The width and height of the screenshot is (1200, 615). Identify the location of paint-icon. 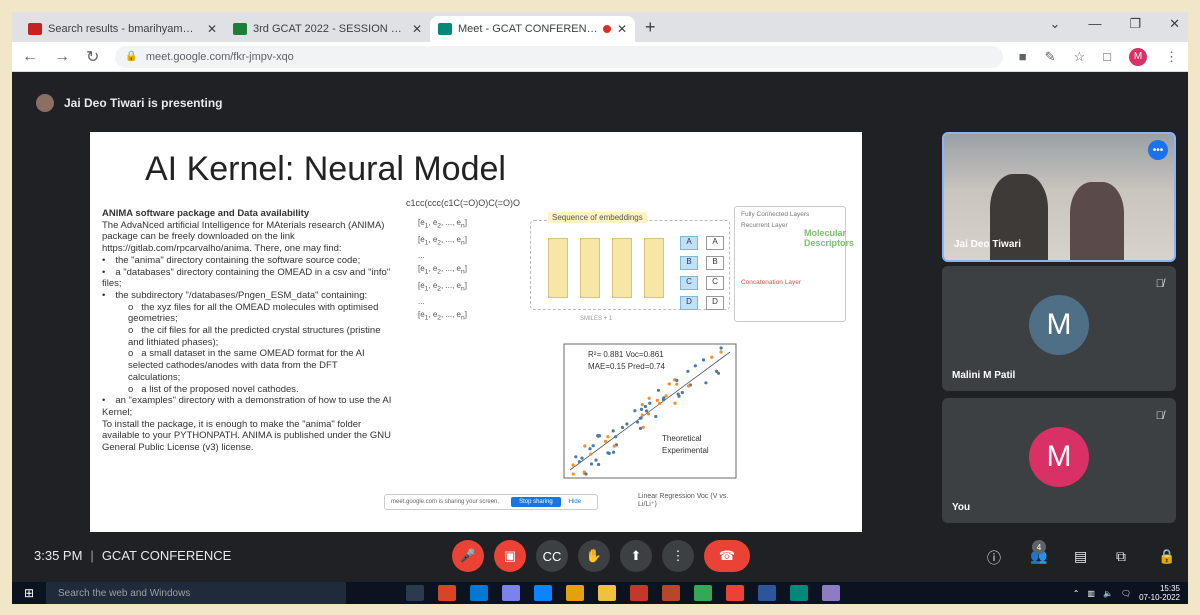
(831, 593).